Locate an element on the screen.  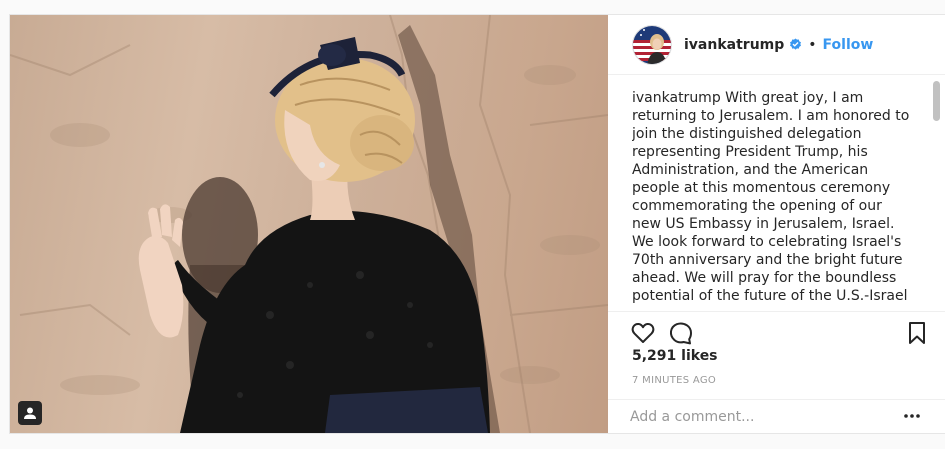
more-options-icon is located at coordinates (912, 416).